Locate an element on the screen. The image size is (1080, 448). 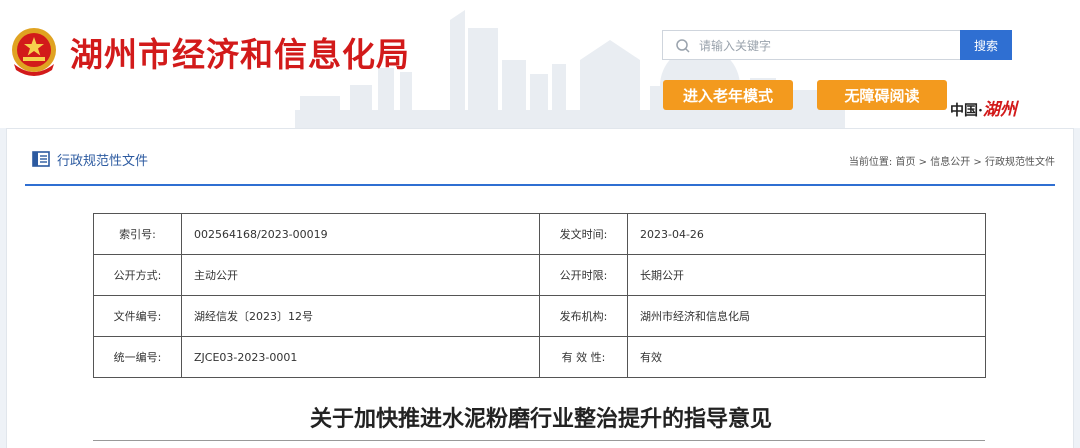
section-title: 行政规范性文件 is located at coordinates (103, 161).